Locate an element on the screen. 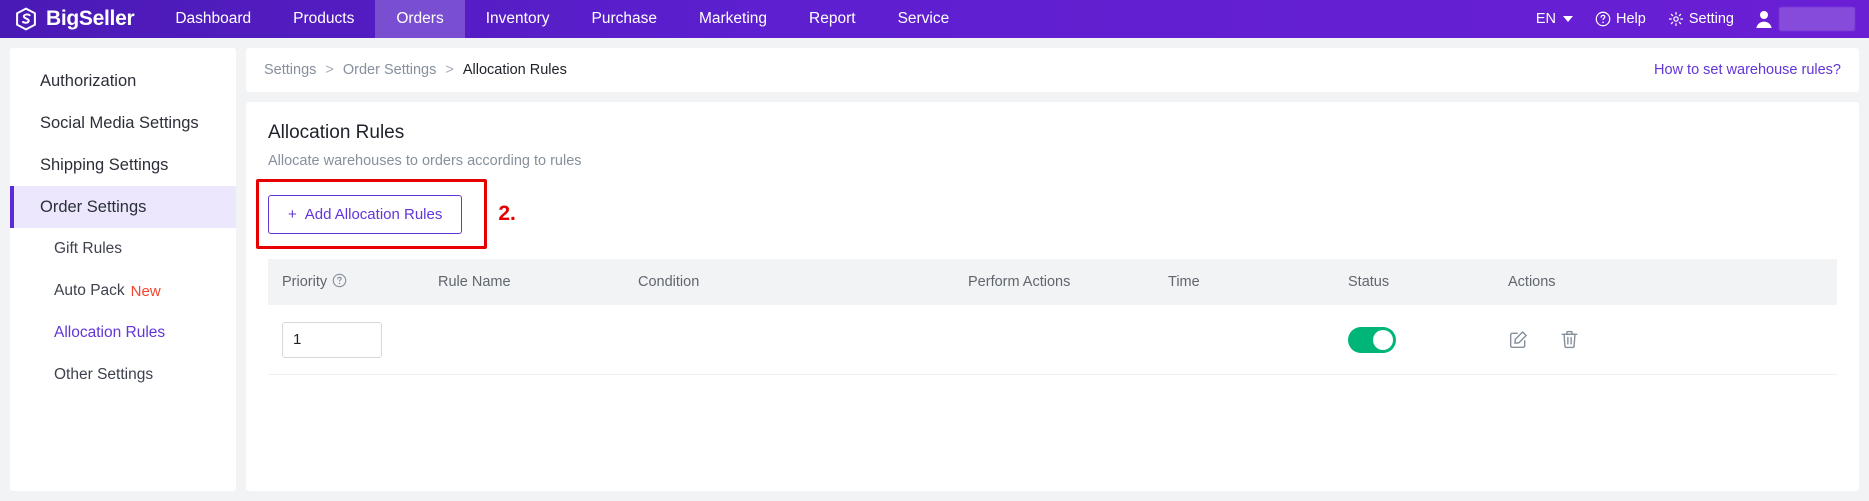  language-selector: EN is located at coordinates (1554, 19).